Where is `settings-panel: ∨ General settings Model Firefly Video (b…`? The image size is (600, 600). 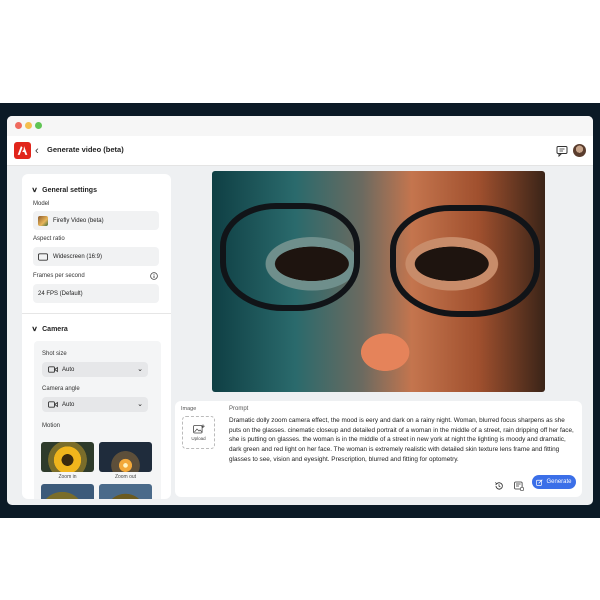 settings-panel: ∨ General settings Model Firefly Video (b… is located at coordinates (96, 336).